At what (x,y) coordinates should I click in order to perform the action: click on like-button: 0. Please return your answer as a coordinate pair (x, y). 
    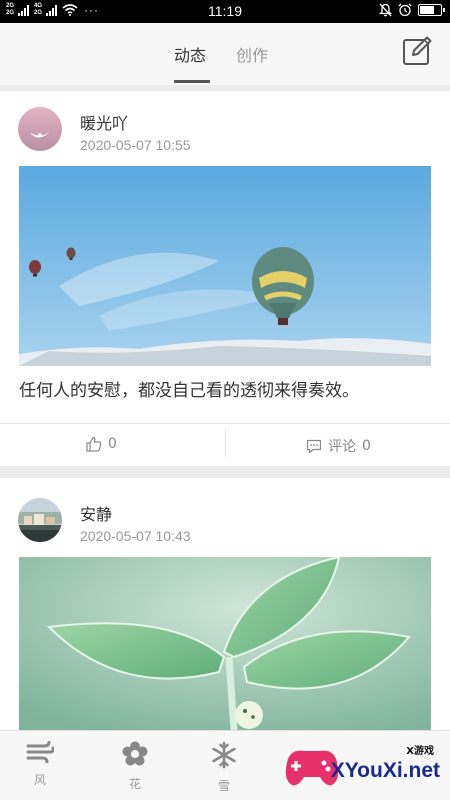
    Looking at the image, I should click on (101, 444).